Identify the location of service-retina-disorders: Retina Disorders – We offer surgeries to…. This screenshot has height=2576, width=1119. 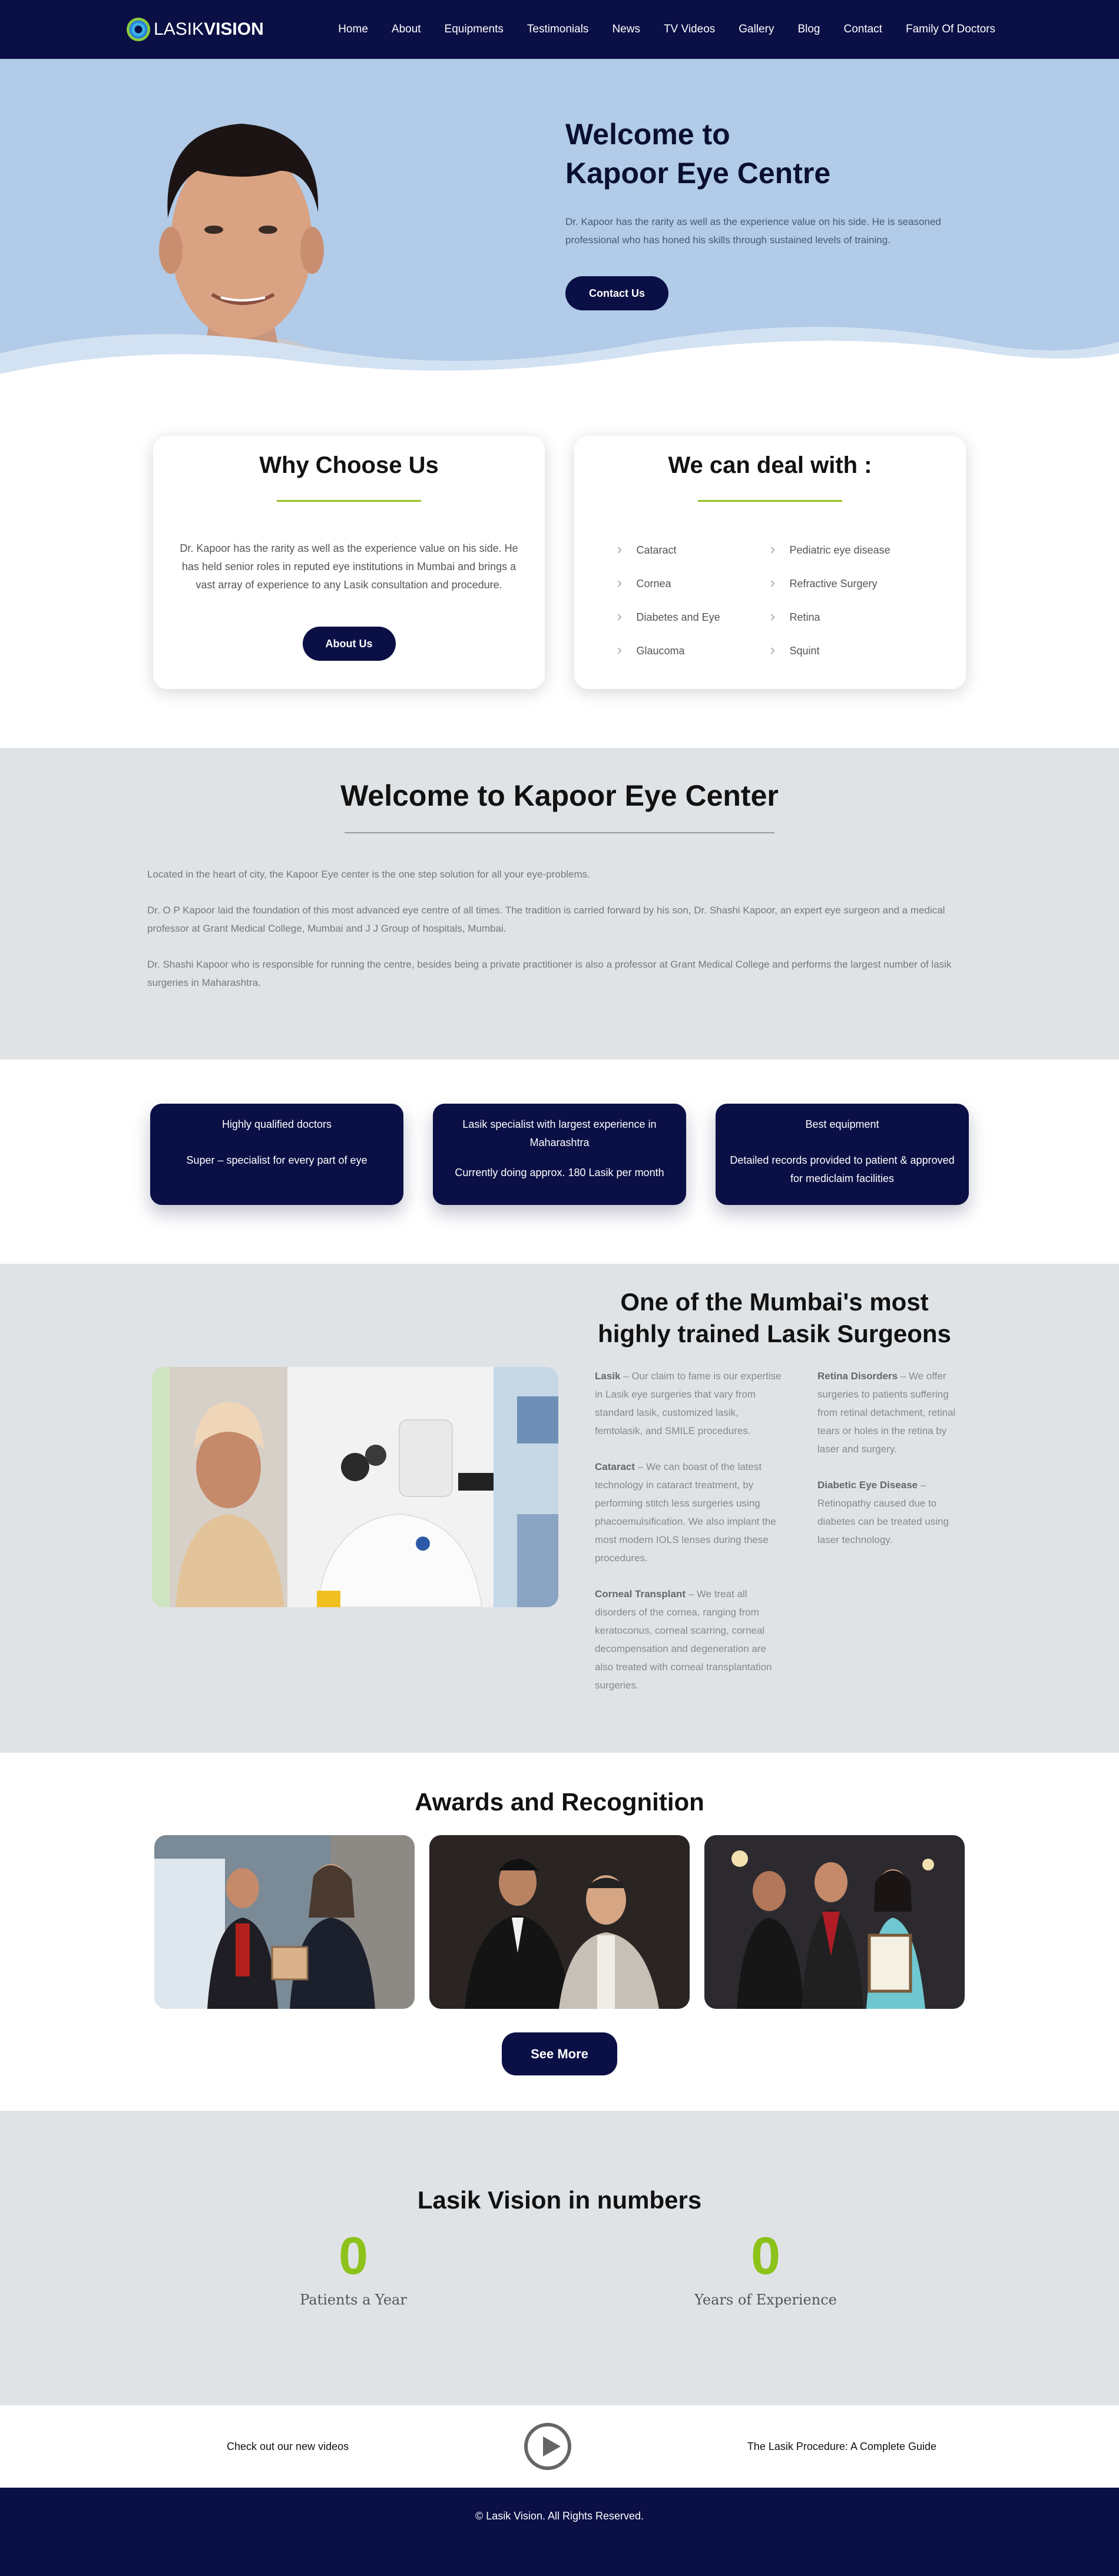
(886, 1412).